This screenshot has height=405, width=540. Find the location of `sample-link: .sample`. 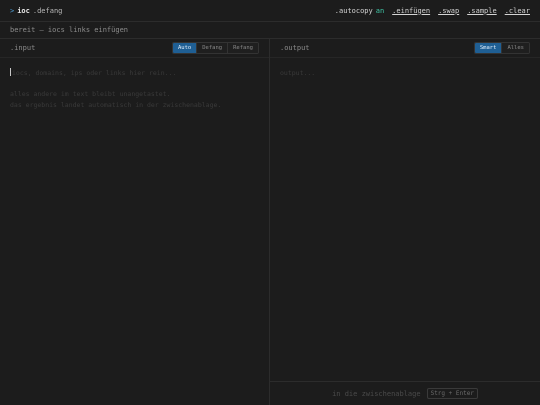

sample-link: .sample is located at coordinates (482, 11).